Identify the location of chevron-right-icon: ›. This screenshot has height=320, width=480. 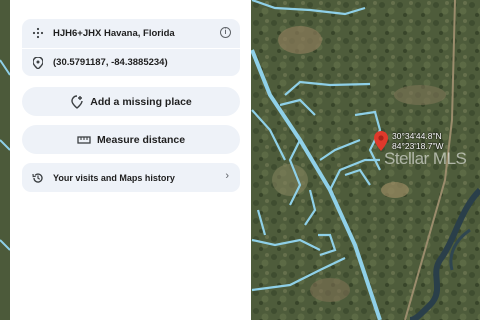
(227, 176).